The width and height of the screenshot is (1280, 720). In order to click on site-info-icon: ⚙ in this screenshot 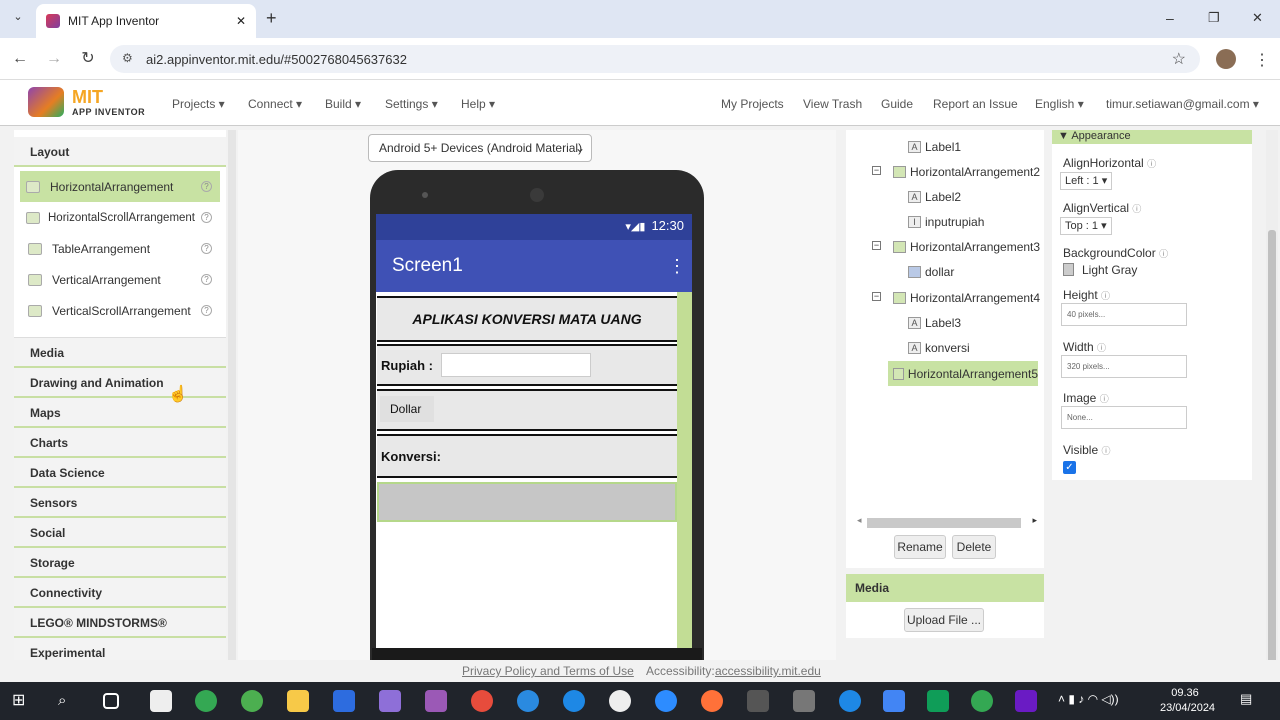, I will do `click(127, 58)`.